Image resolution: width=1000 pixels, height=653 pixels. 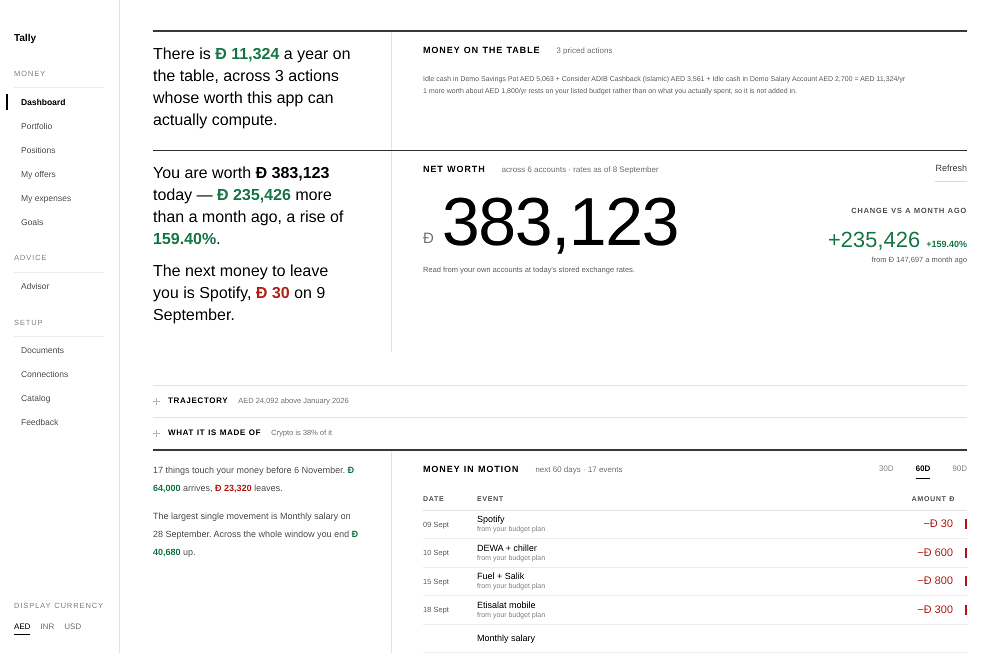 What do you see at coordinates (62, 422) in the screenshot?
I see `nav-item: Feedback` at bounding box center [62, 422].